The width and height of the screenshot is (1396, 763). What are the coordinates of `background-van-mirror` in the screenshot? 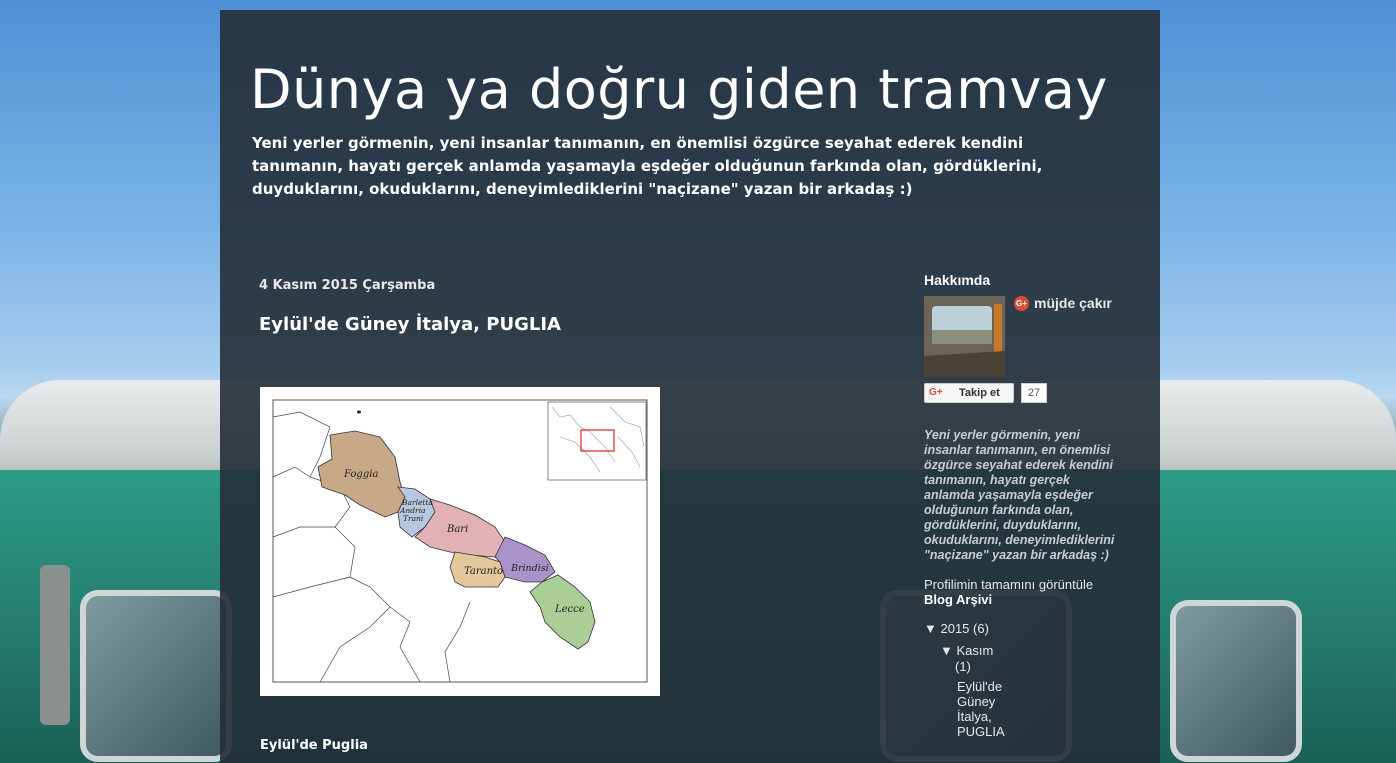 It's located at (55, 645).